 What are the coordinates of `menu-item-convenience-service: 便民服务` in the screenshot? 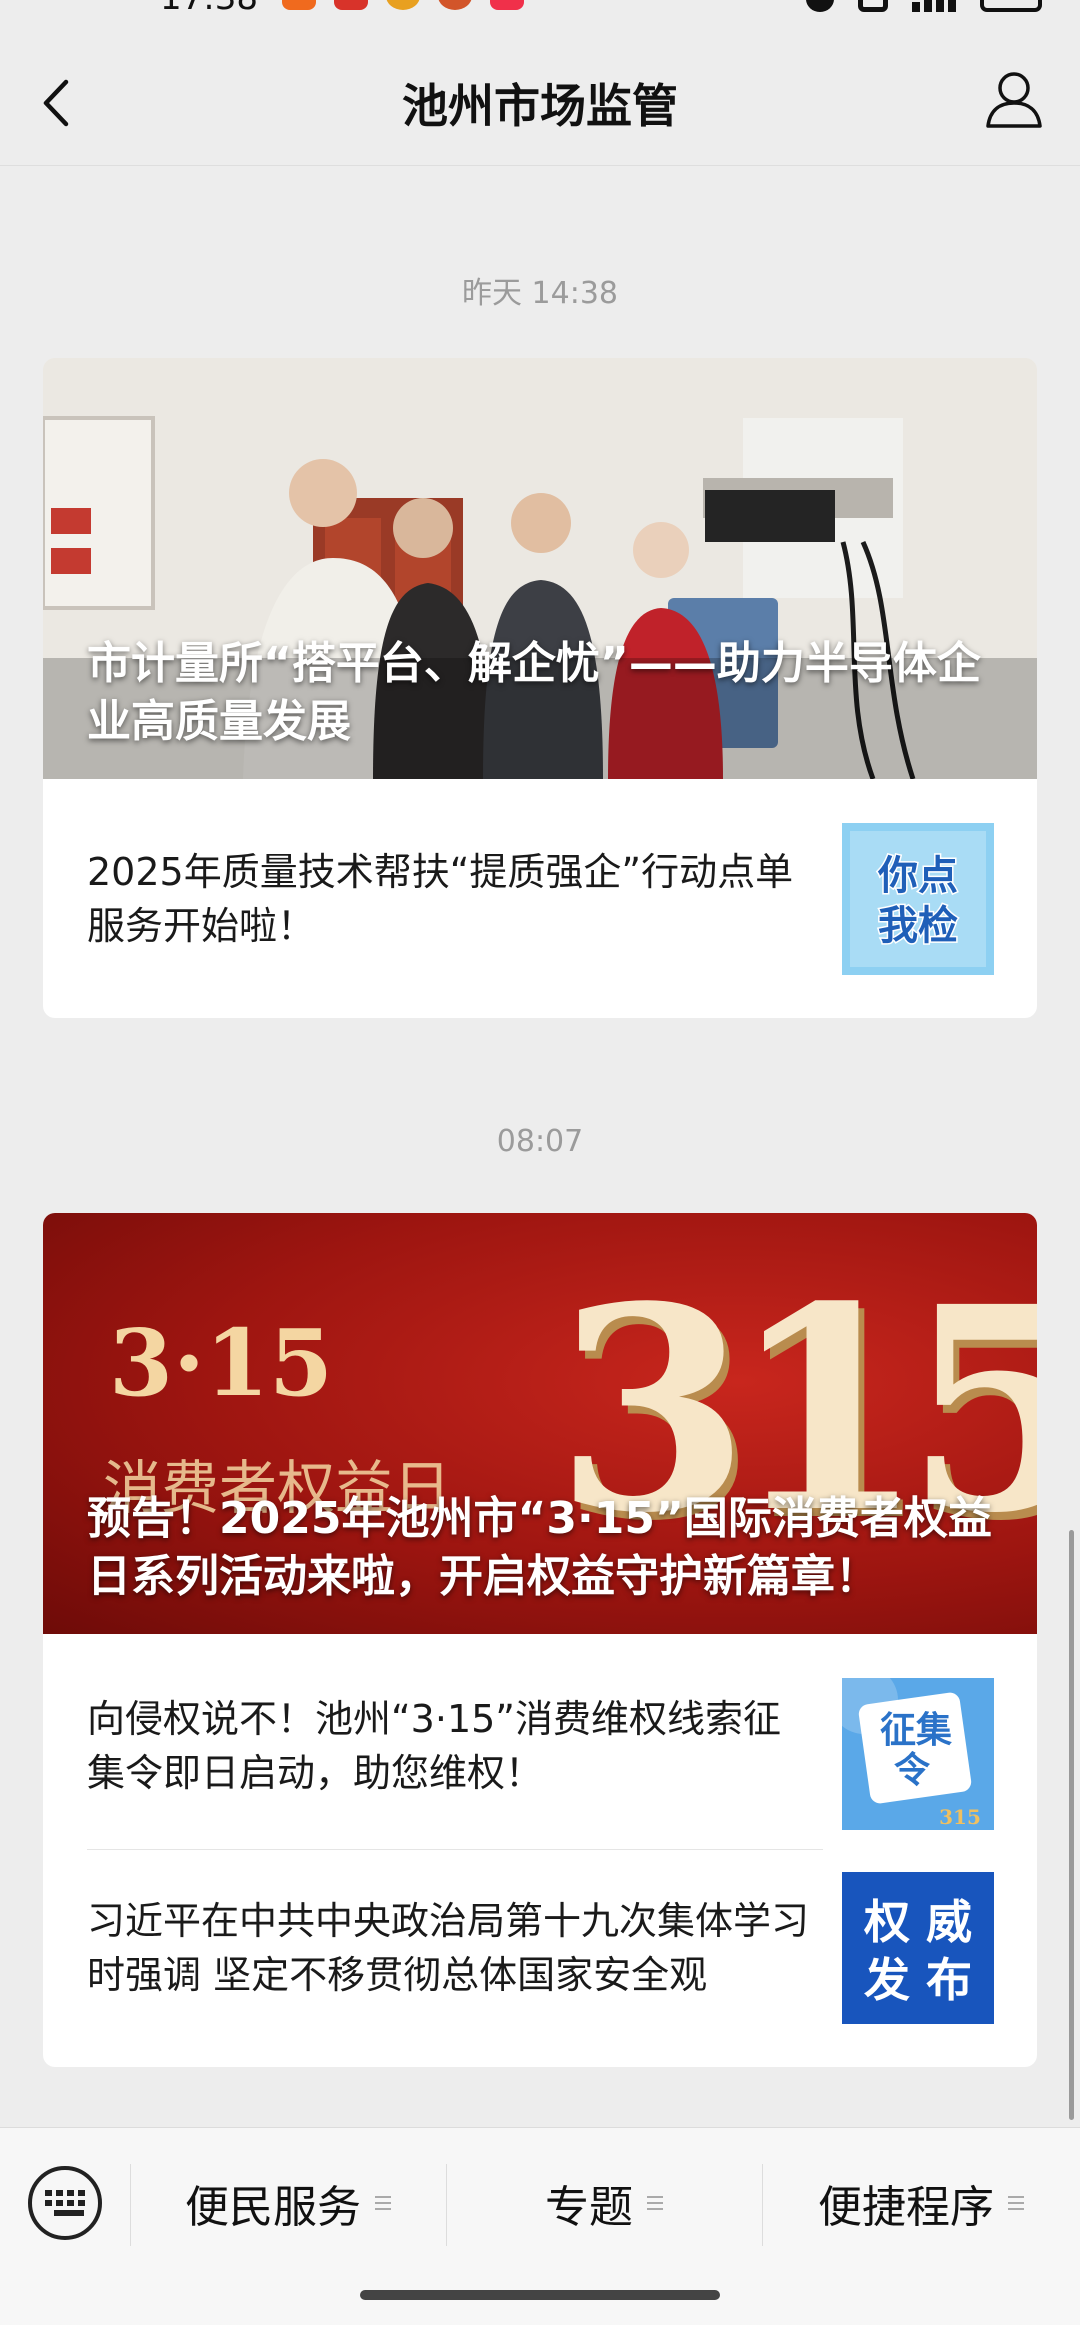 It's located at (288, 2203).